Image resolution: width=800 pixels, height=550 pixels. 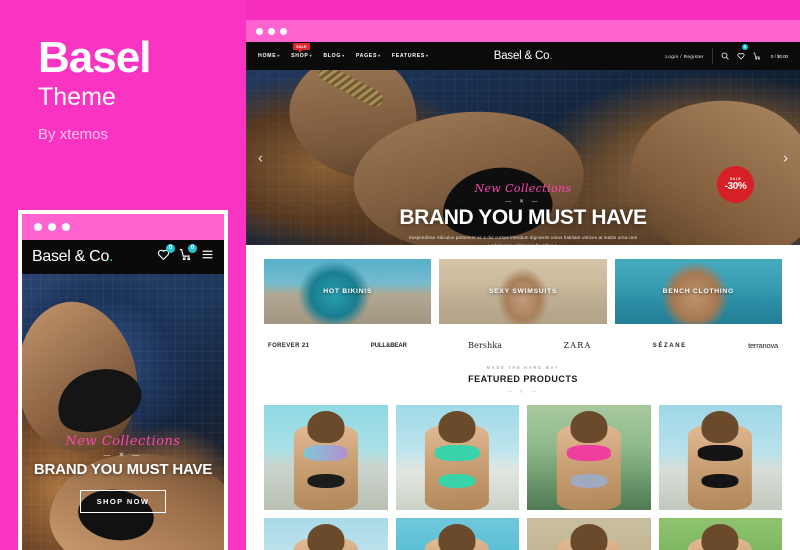 I want to click on desktop-titlebar, so click(x=523, y=31).